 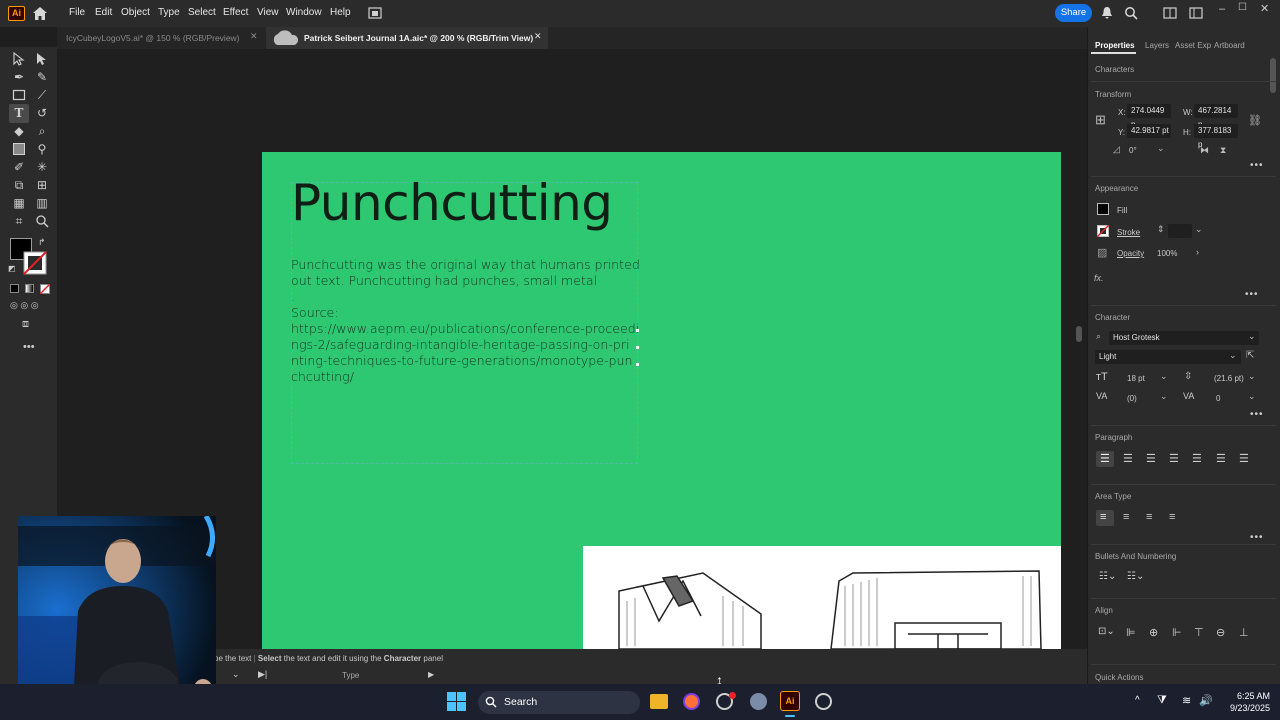 I want to click on maximize-icon: ☐, so click(x=1242, y=7).